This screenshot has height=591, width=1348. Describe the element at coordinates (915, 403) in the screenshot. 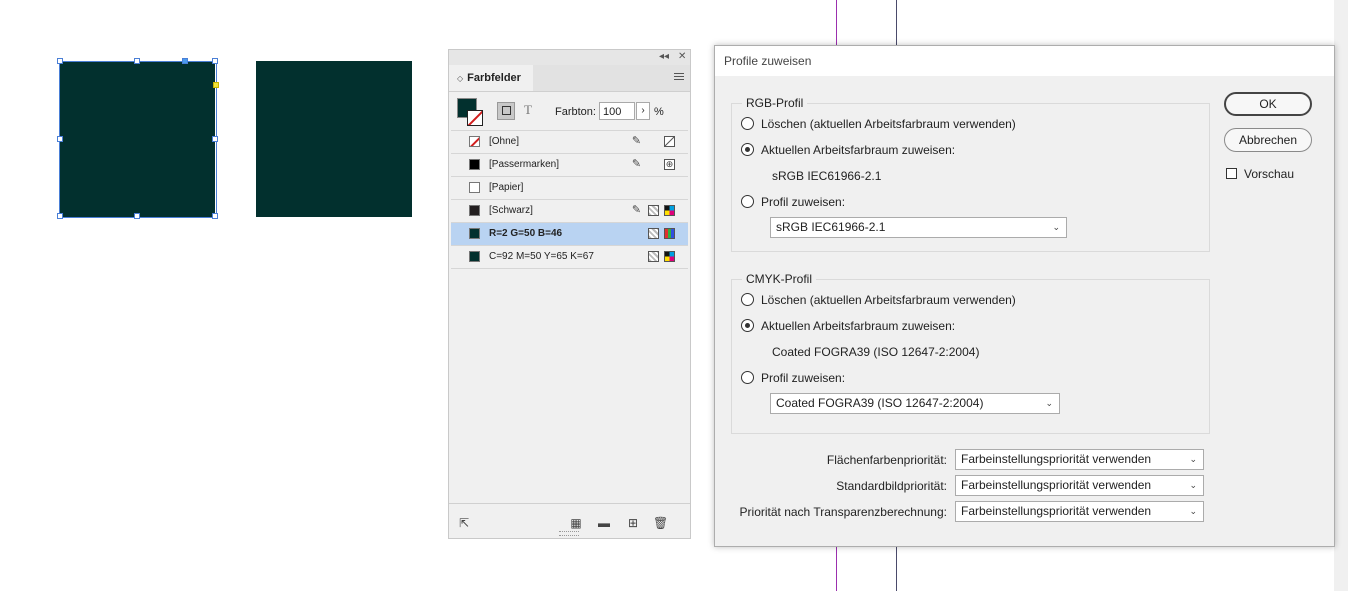

I see `cmyk-profile-select: Coated FOGRA39 (ISO 12647-2:2004) ⌄` at that location.